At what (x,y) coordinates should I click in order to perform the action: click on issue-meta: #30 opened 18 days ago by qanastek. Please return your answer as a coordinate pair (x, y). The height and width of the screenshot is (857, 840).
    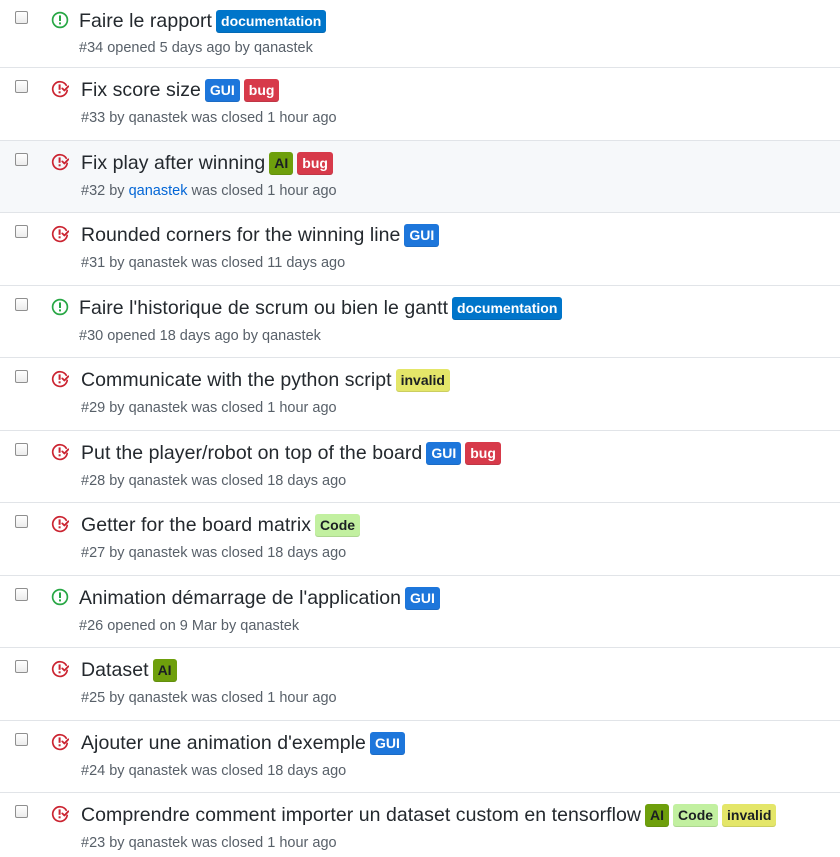
    Looking at the image, I should click on (200, 336).